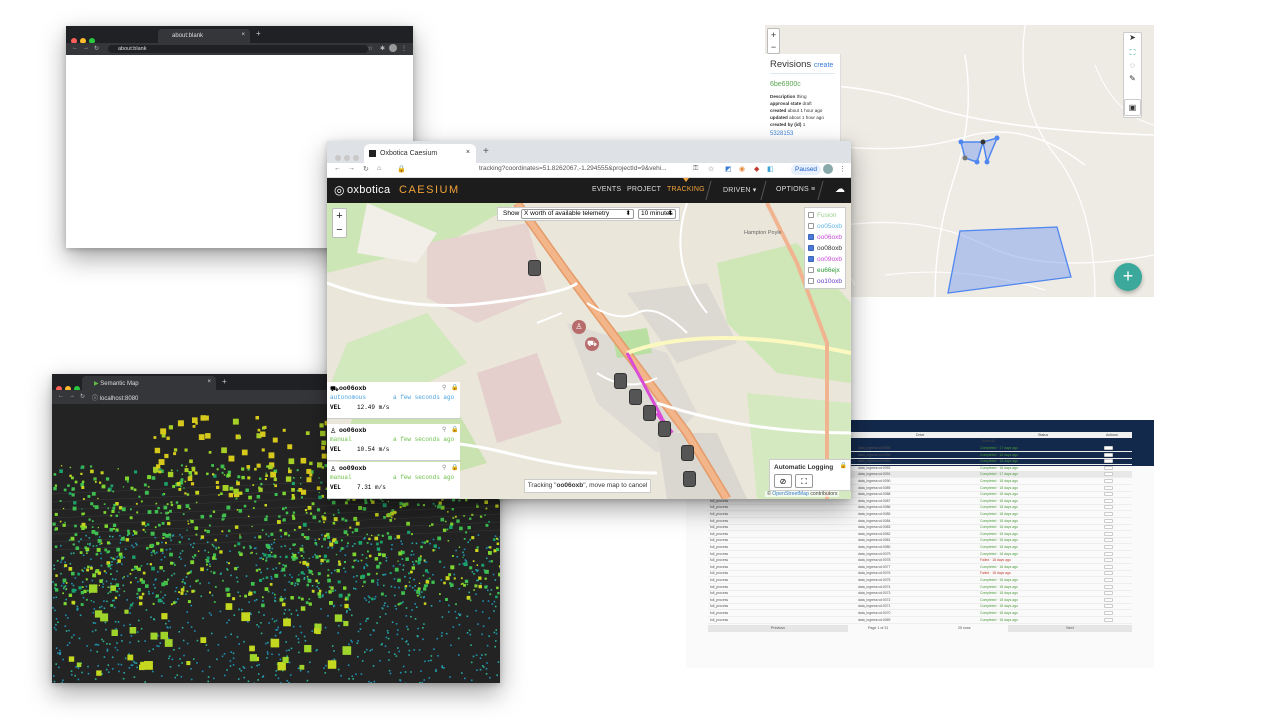 The image size is (1280, 720). What do you see at coordinates (379, 168) in the screenshot?
I see `home-icon: ⌂` at bounding box center [379, 168].